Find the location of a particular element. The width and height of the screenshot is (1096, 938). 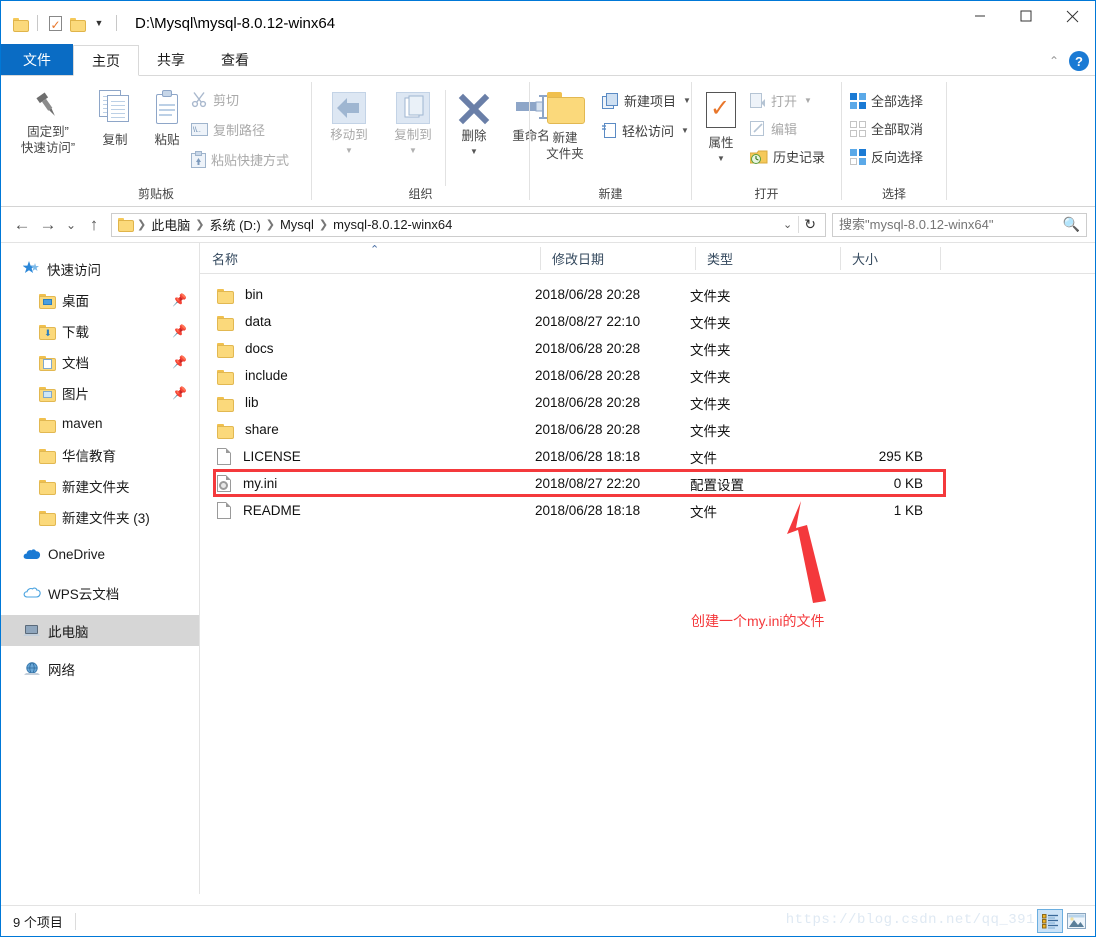

refresh-icon: ↻ is located at coordinates (809, 224).